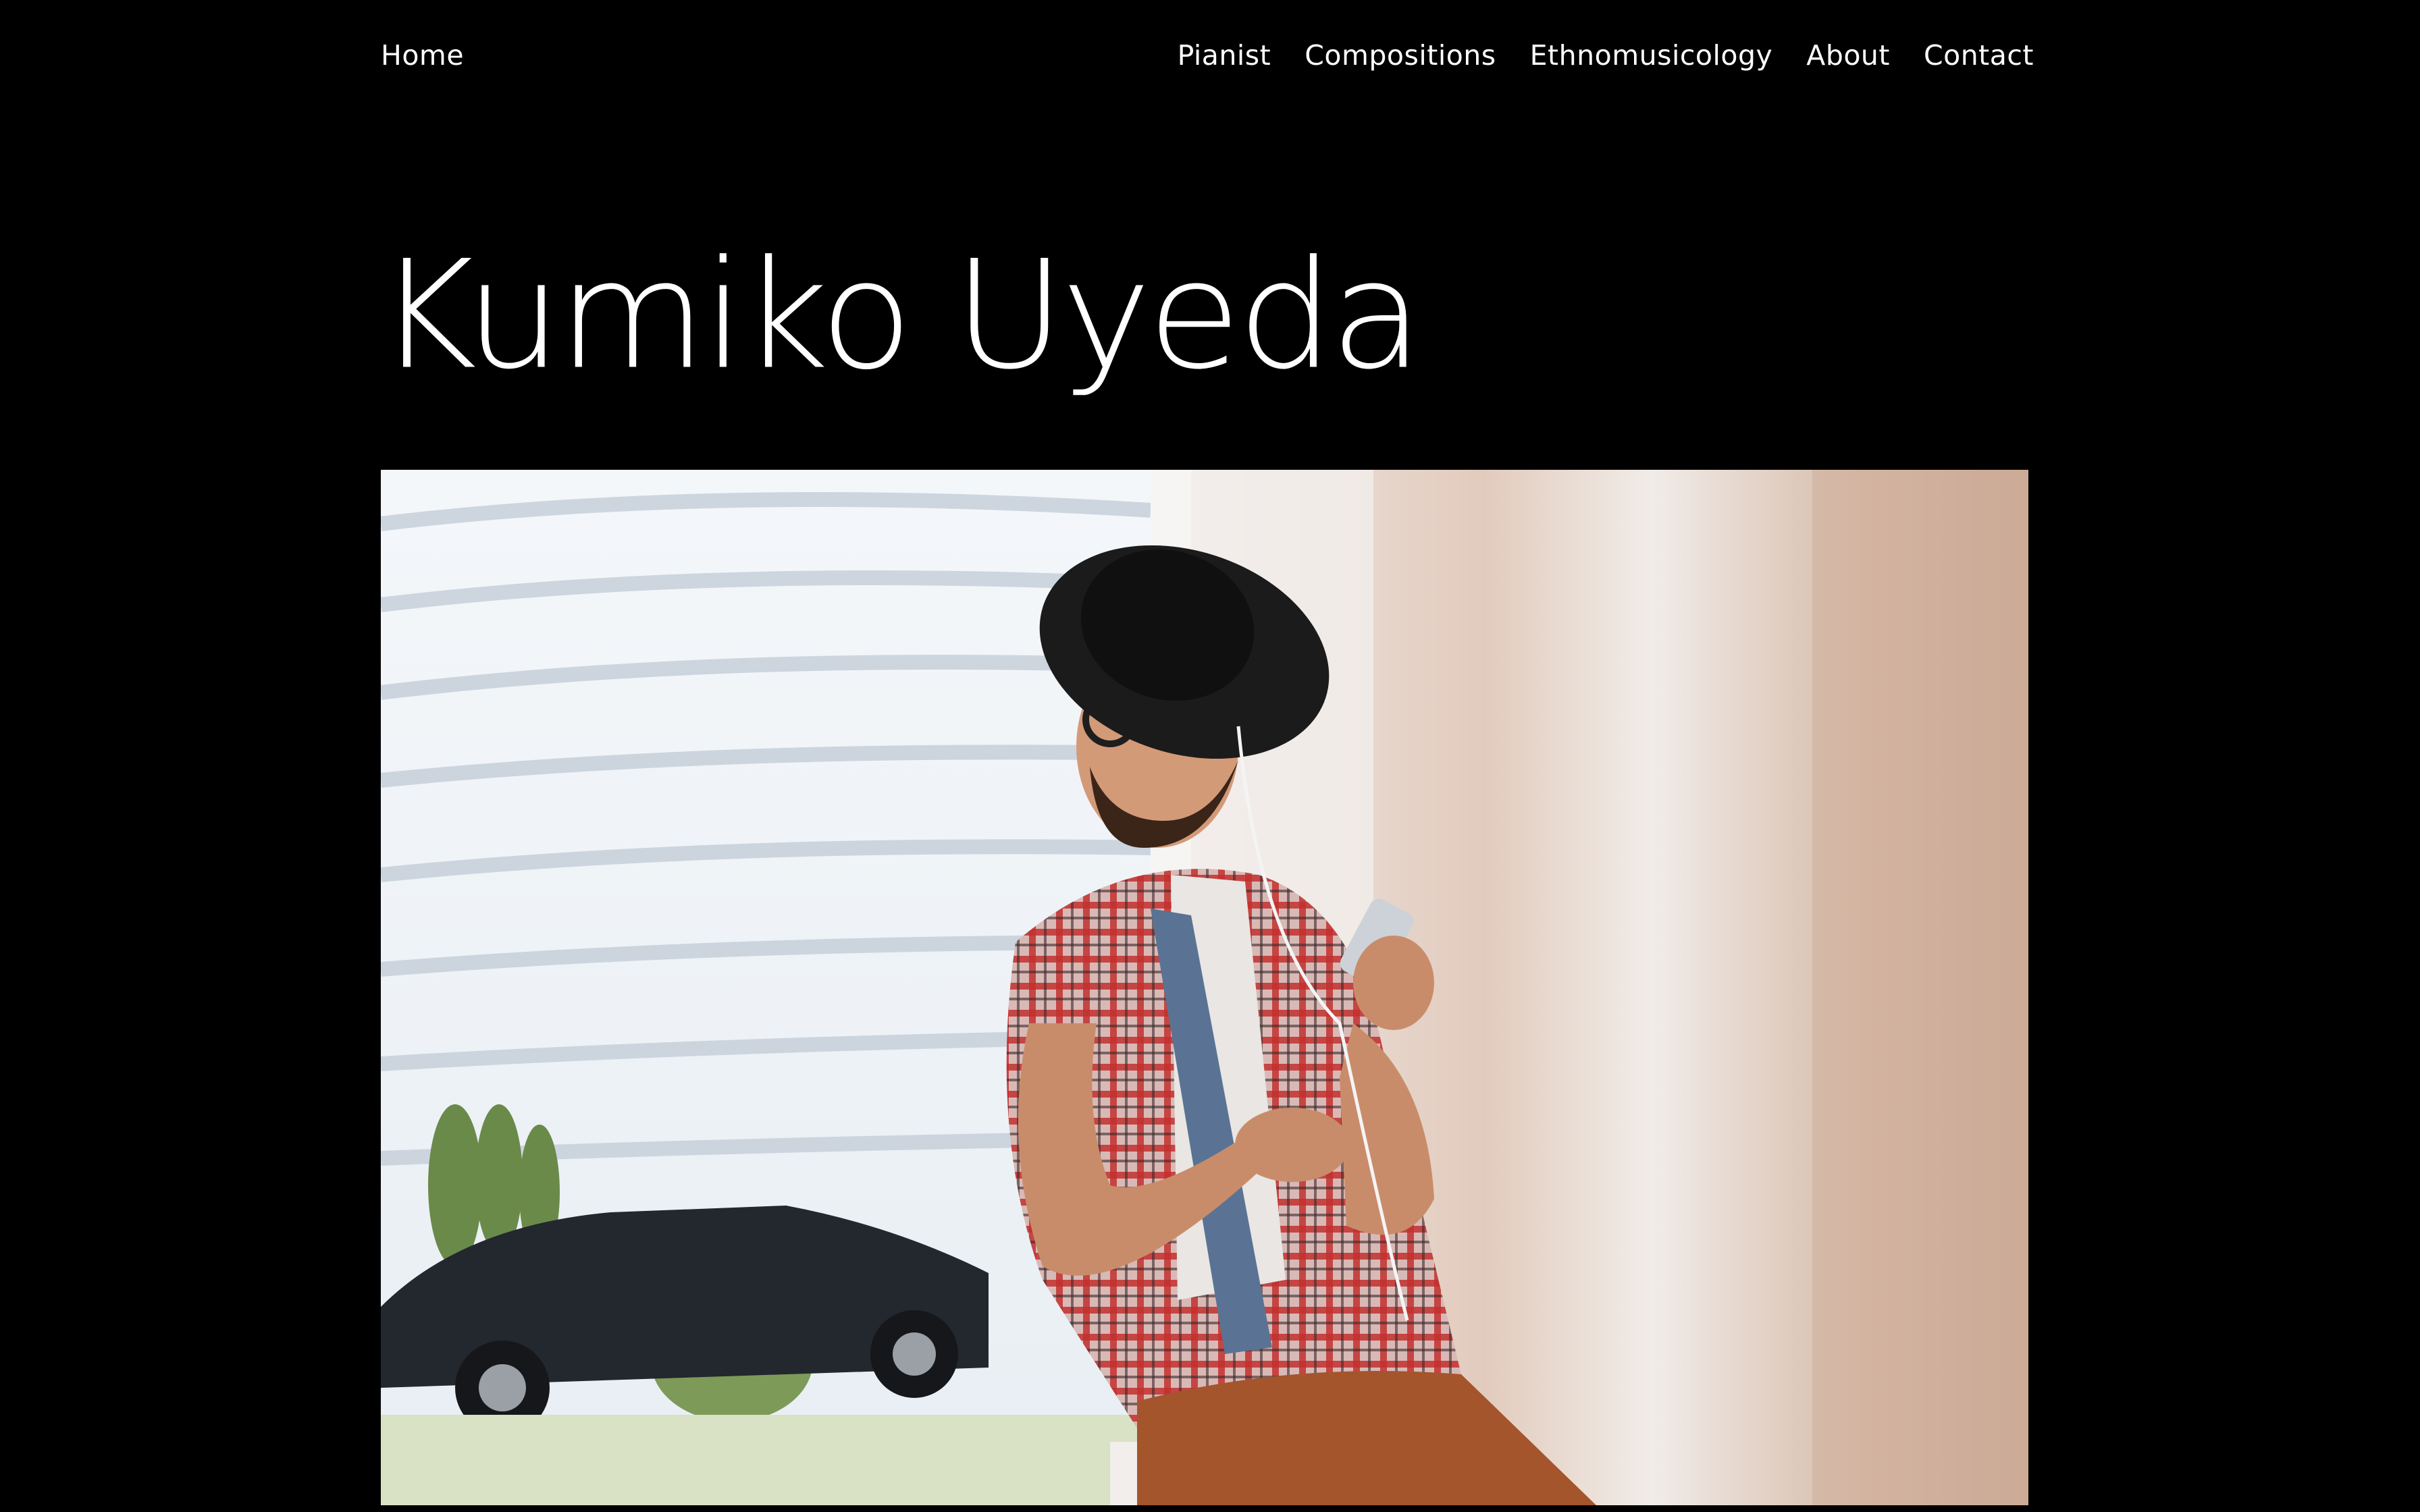 This screenshot has height=1512, width=2420. What do you see at coordinates (1848, 55) in the screenshot?
I see `nav-link-about: About` at bounding box center [1848, 55].